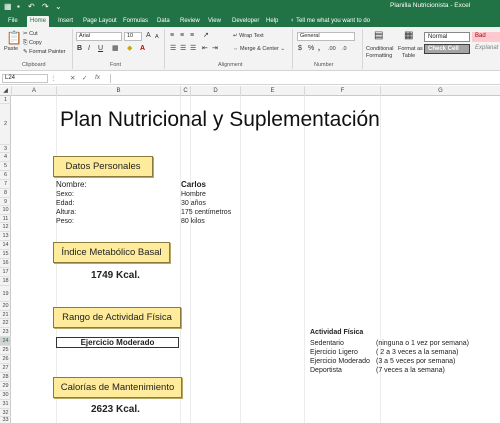  What do you see at coordinates (5, 368) in the screenshot?
I see `row-header: 27` at bounding box center [5, 368].